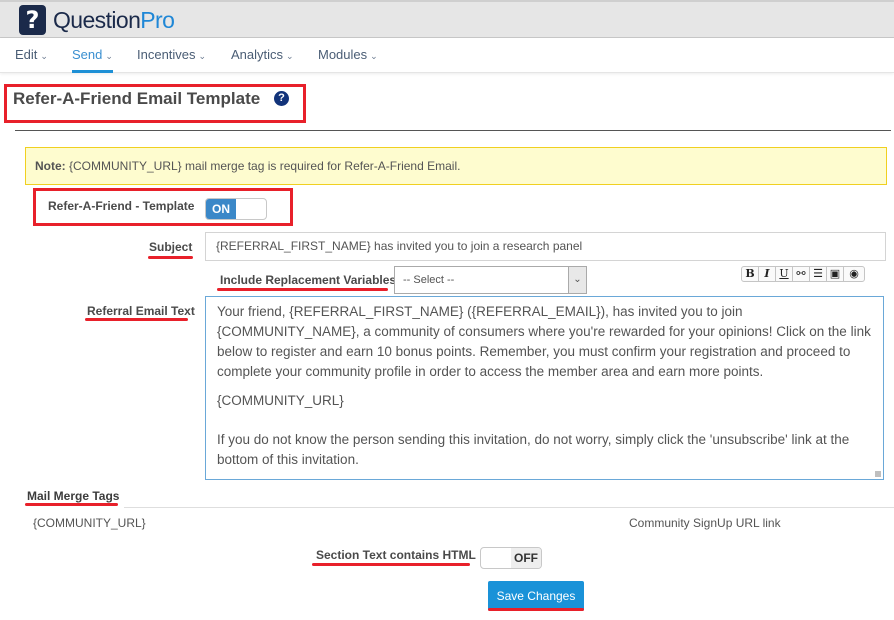  What do you see at coordinates (157, 20) in the screenshot?
I see `brand-part2: Pro` at bounding box center [157, 20].